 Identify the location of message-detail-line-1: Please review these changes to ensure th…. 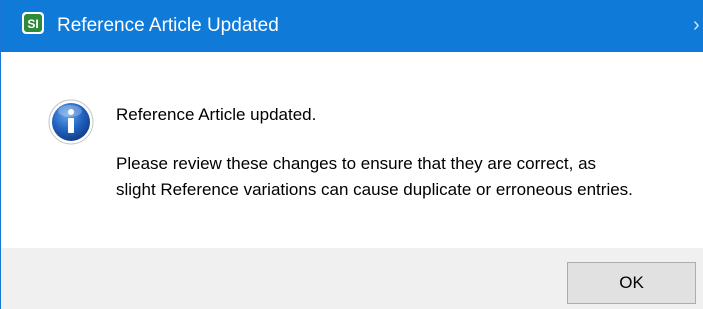
(356, 163).